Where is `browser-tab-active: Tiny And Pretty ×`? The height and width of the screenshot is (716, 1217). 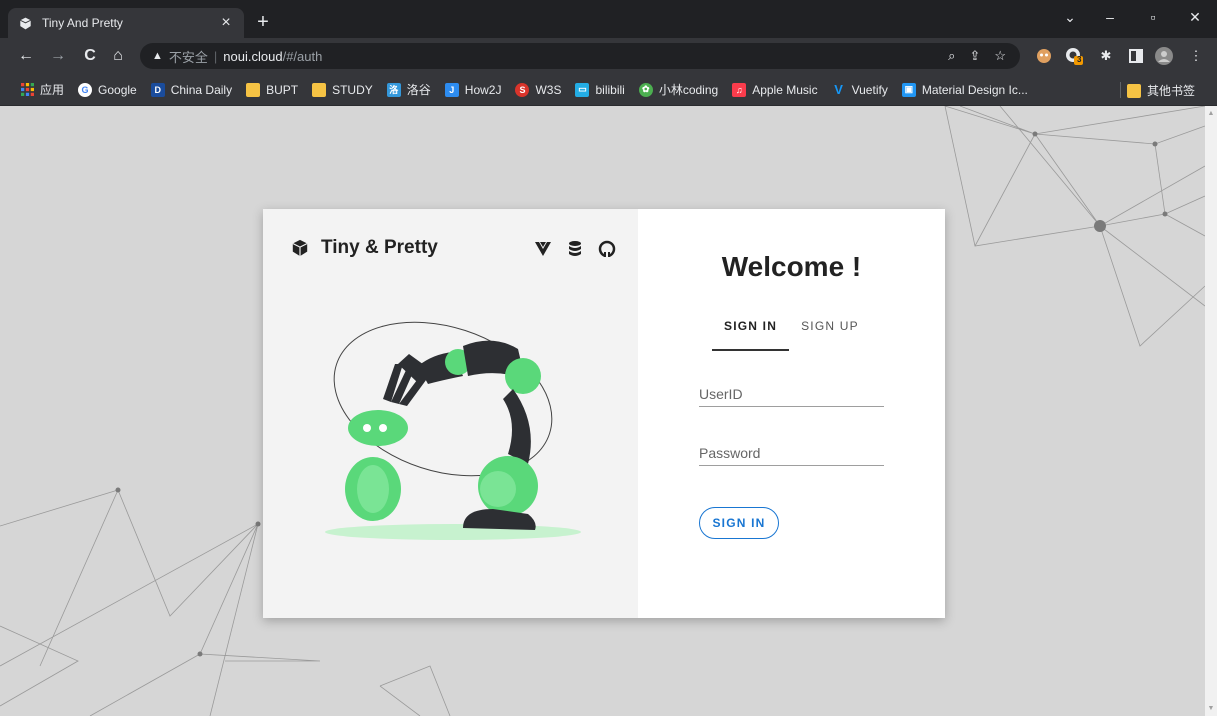 browser-tab-active: Tiny And Pretty × is located at coordinates (126, 23).